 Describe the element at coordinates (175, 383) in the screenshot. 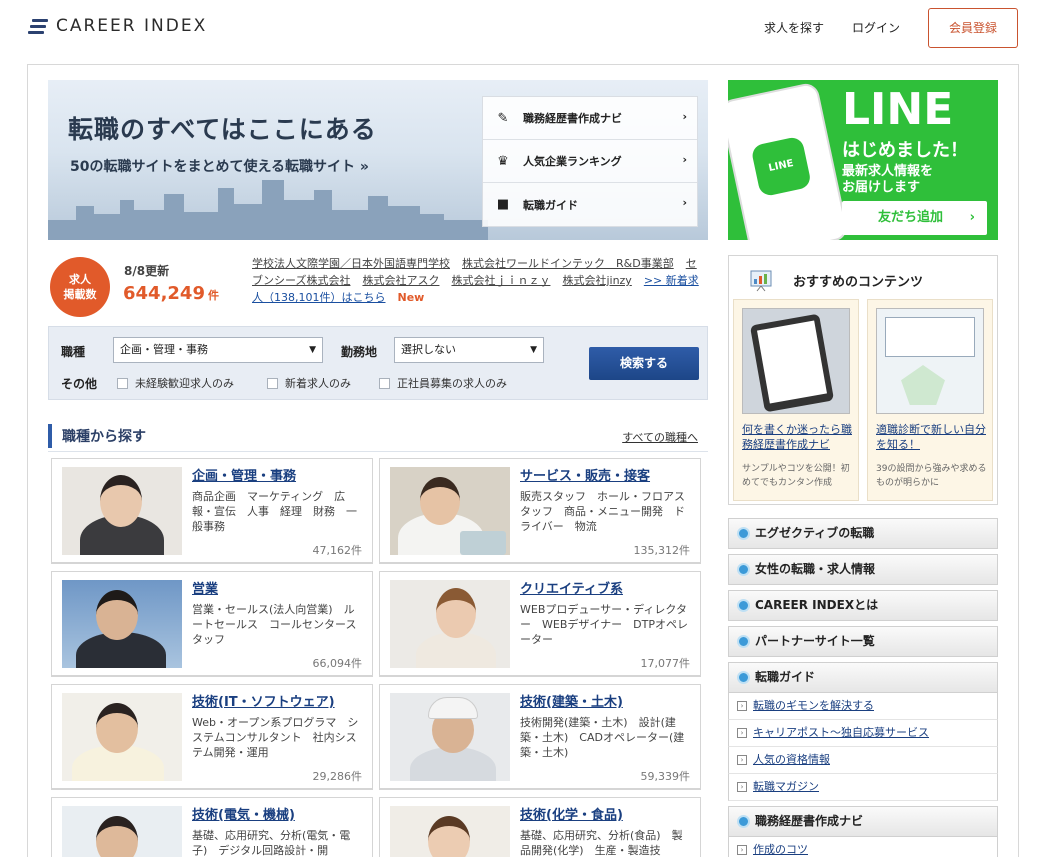

I see `checkbox-inexperienced: 未経験歓迎求人のみ` at that location.